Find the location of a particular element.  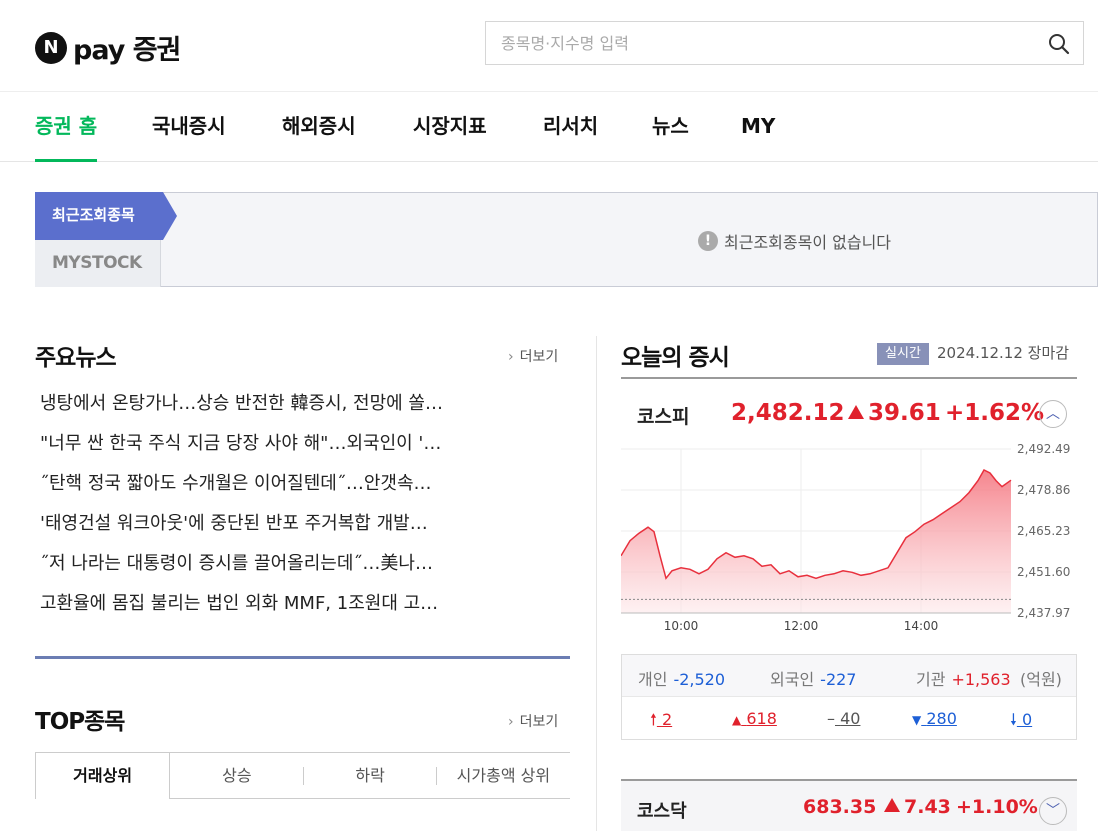

nav-my: MY is located at coordinates (758, 127).